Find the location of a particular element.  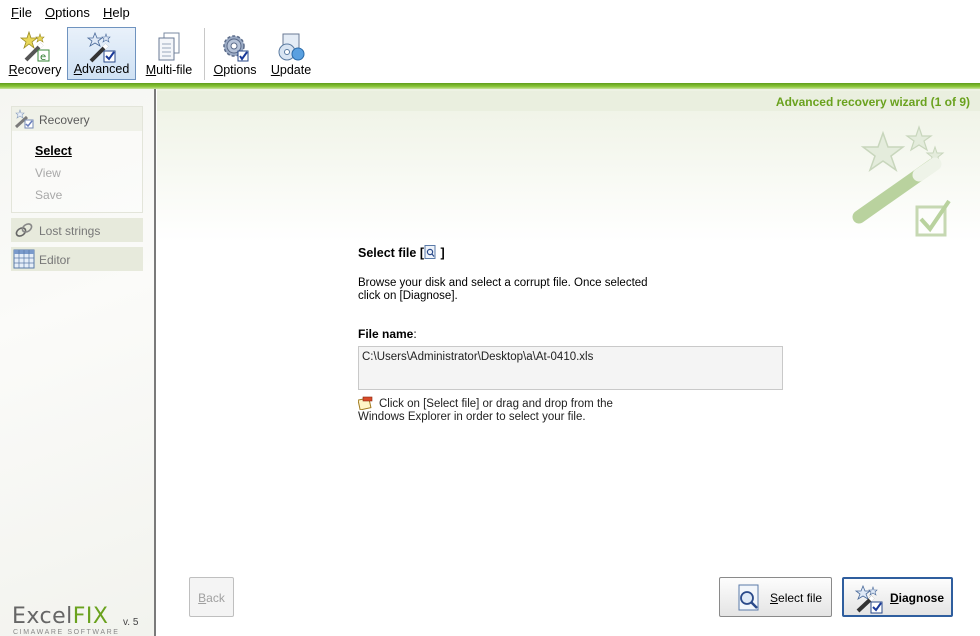

sidebar-item-editor-label: Editor is located at coordinates (55, 260).